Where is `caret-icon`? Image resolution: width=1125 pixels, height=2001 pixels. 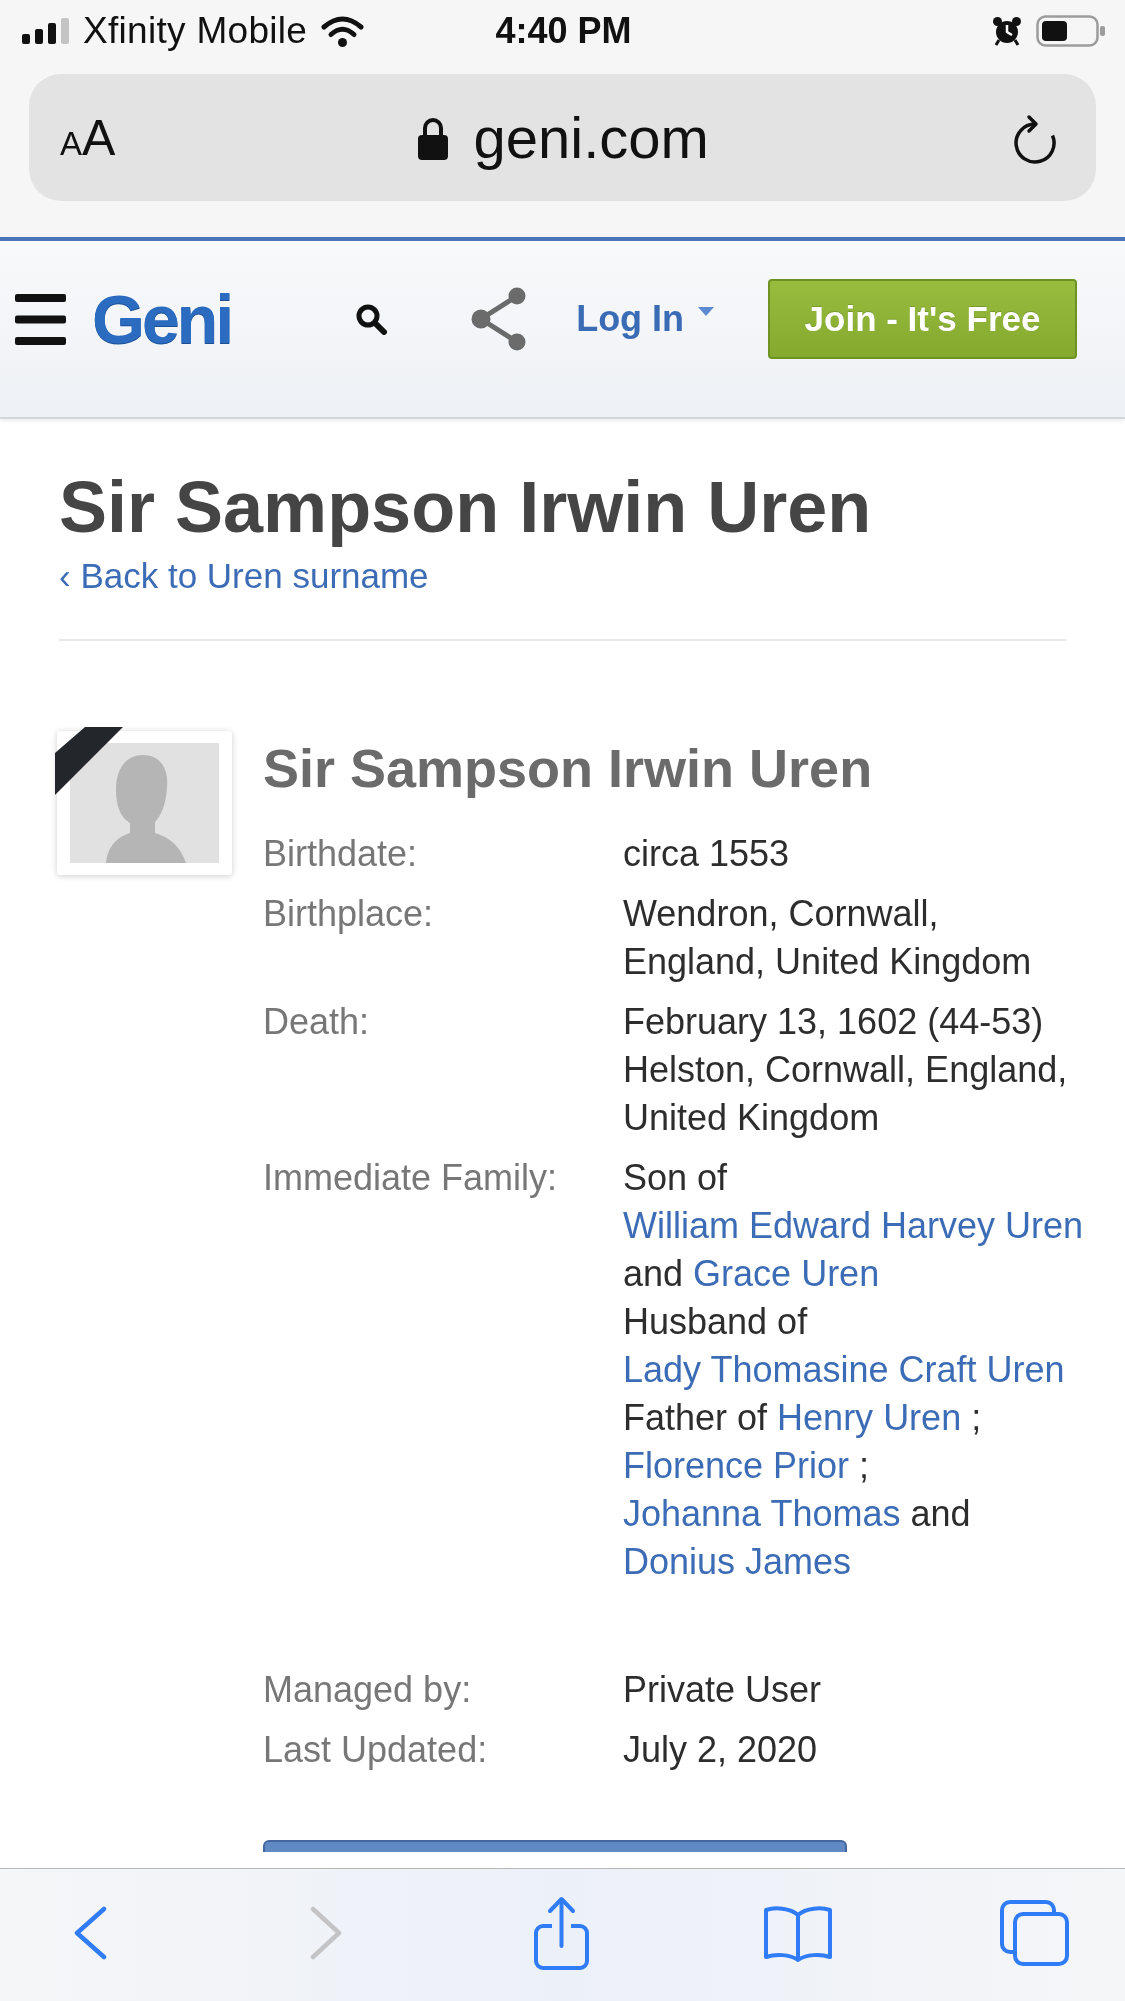 caret-icon is located at coordinates (706, 311).